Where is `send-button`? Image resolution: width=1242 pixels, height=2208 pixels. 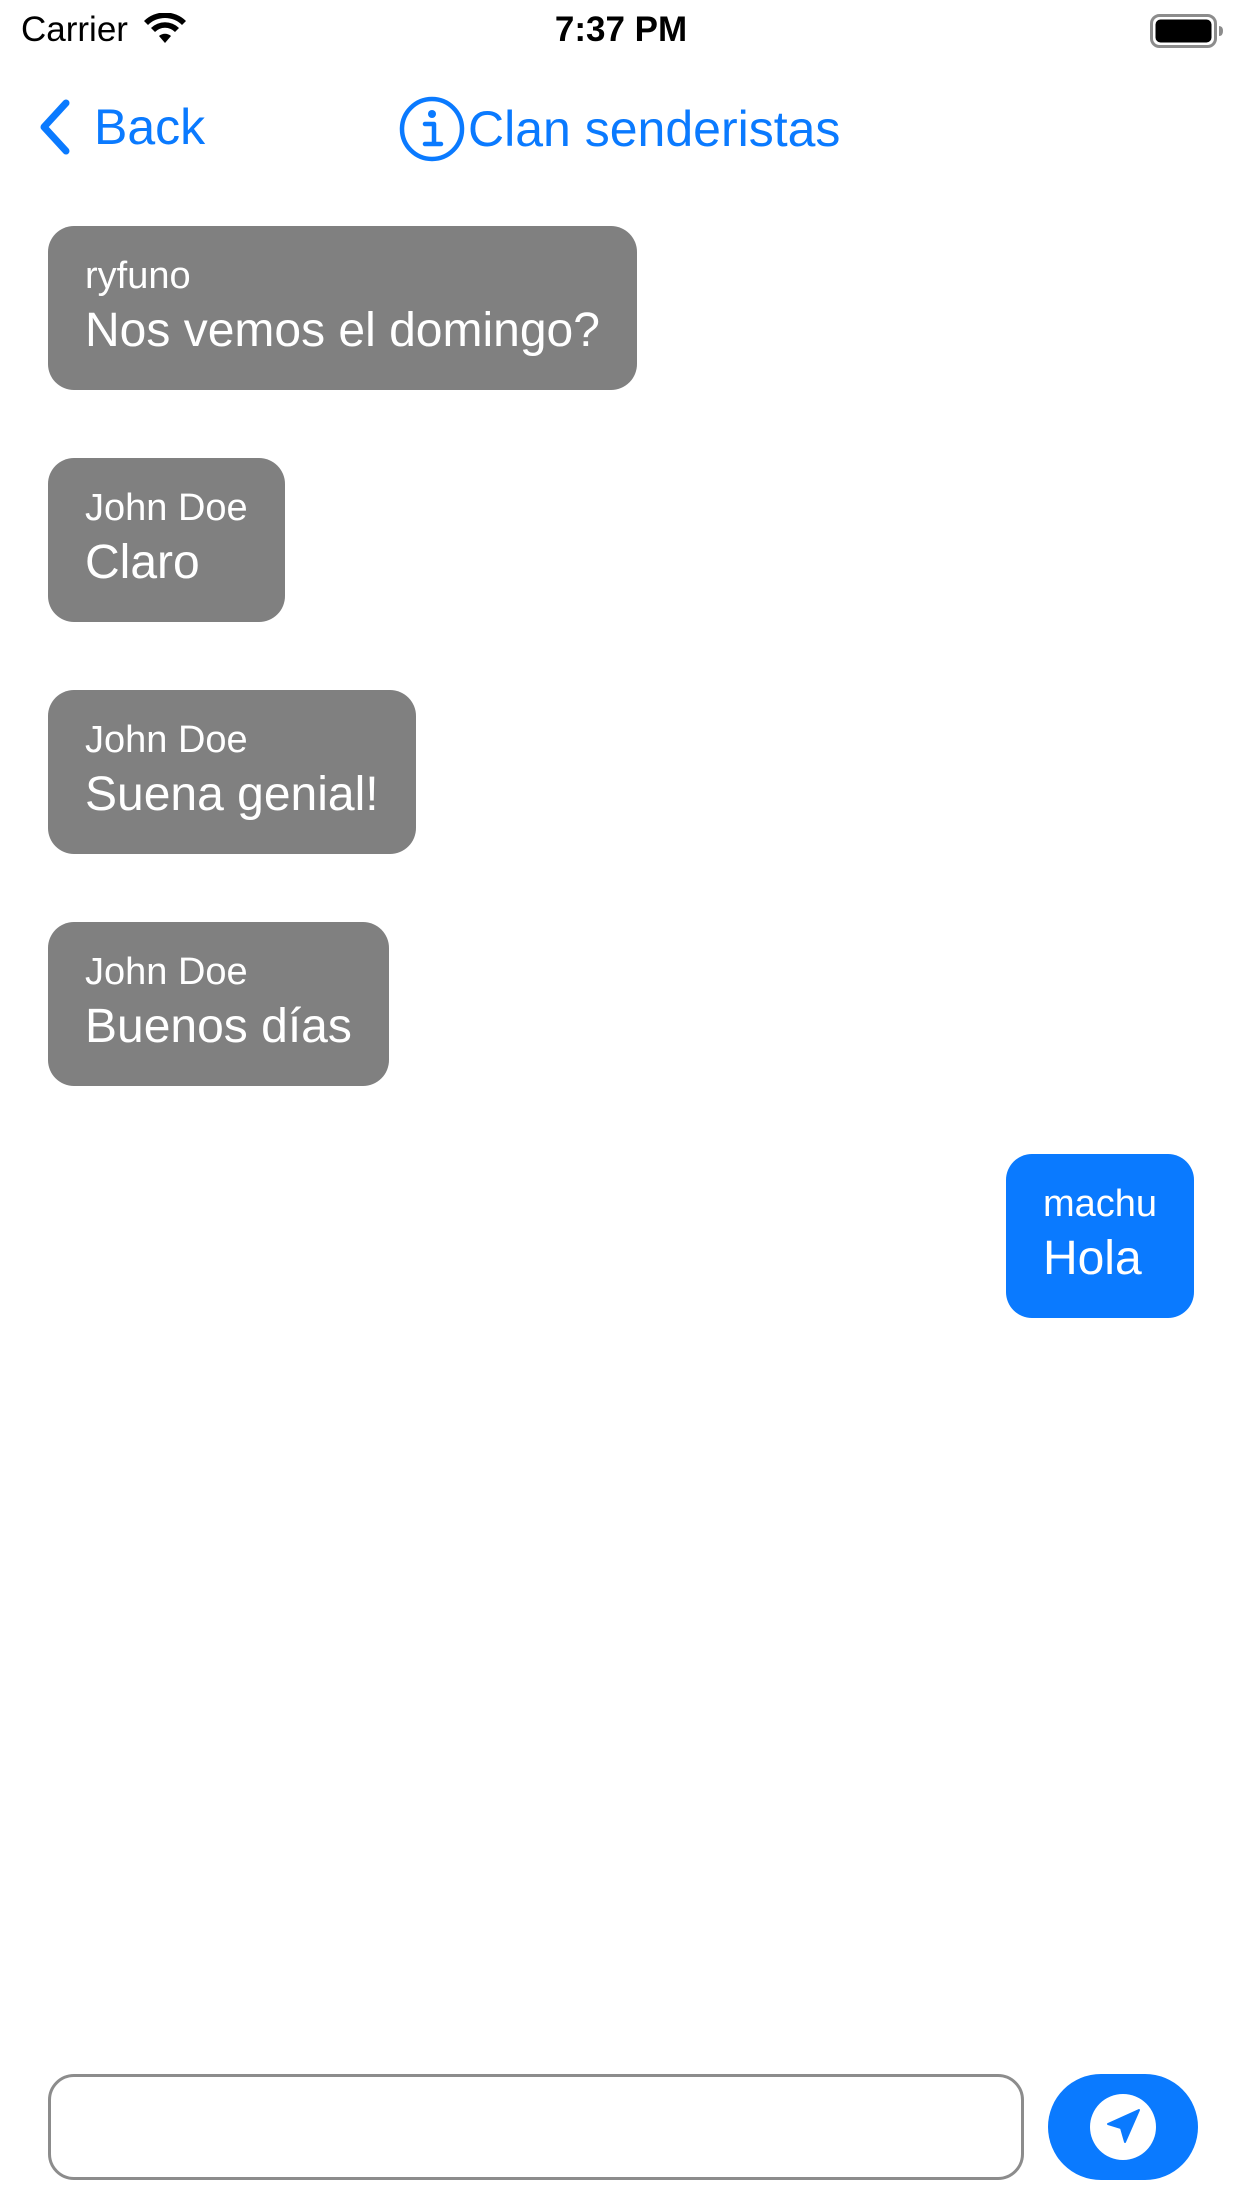
send-button is located at coordinates (1123, 2127).